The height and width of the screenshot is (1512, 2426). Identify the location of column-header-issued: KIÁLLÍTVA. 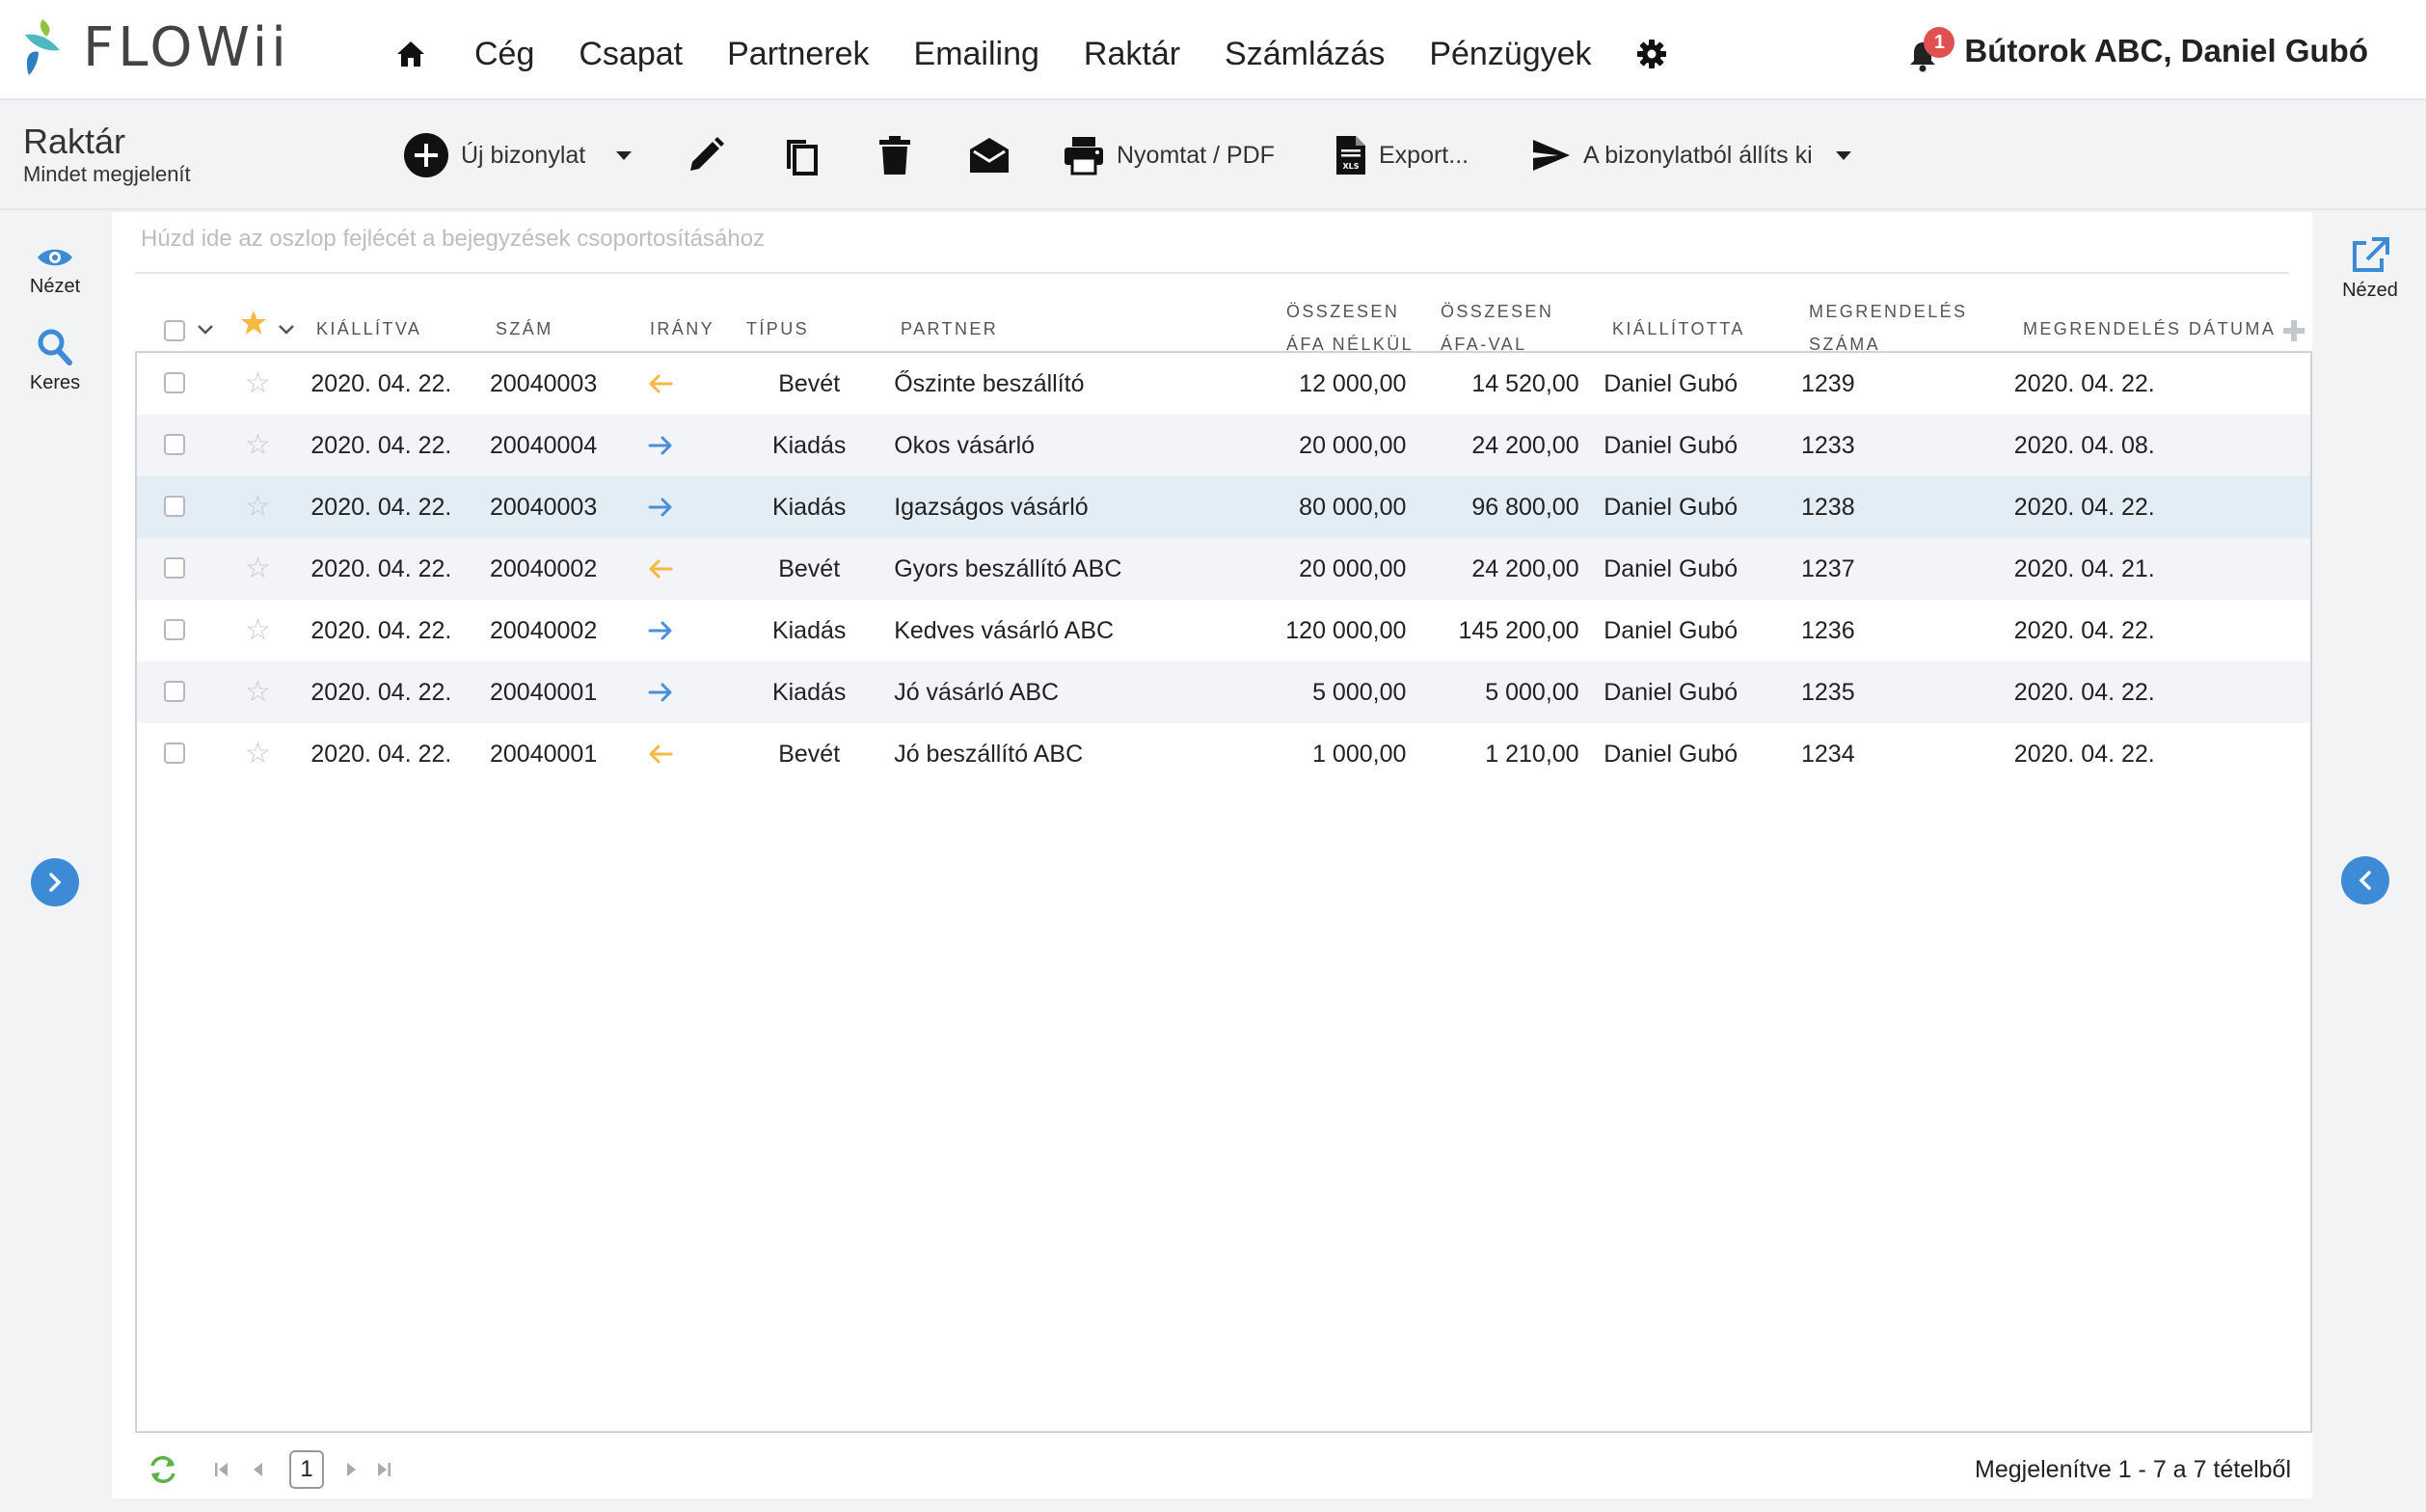
(368, 328).